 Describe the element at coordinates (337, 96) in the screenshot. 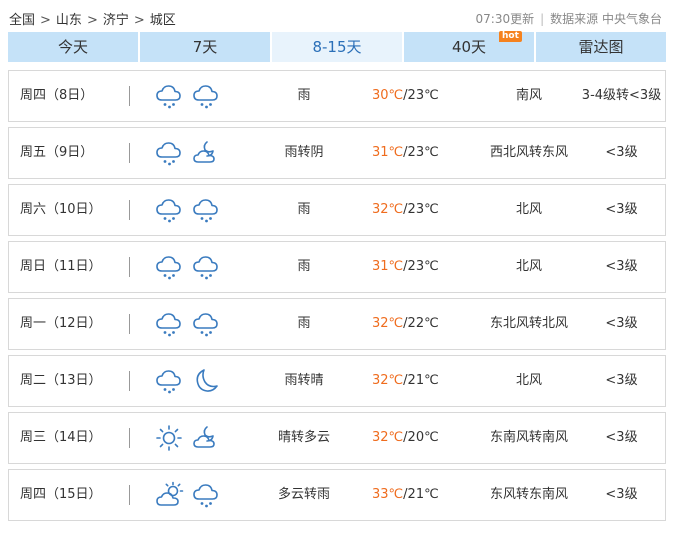

I see `forecast-row: 周四（8日） 雨 30℃/23℃ 南风 3-4级转<3级` at that location.